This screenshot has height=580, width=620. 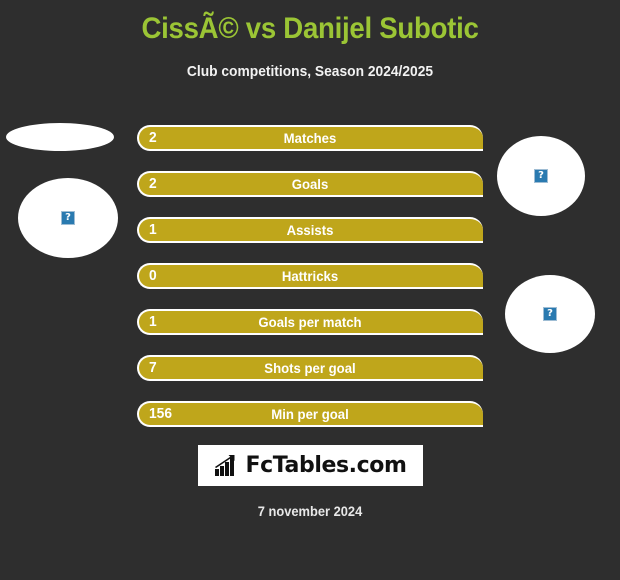 I want to click on stat-row: 7 Shots per goal, so click(x=310, y=368).